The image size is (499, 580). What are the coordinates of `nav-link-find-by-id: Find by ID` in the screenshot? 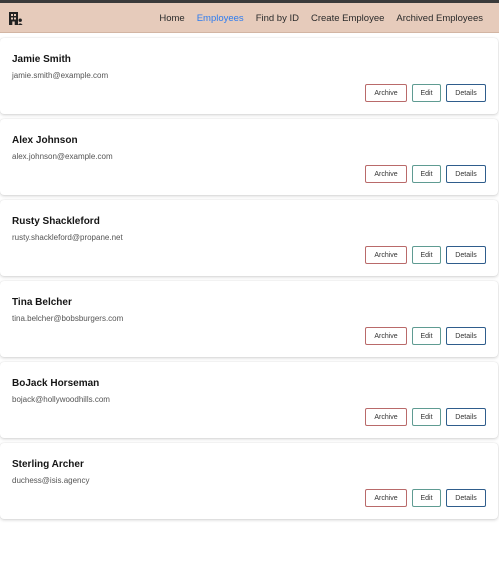 It's located at (277, 18).